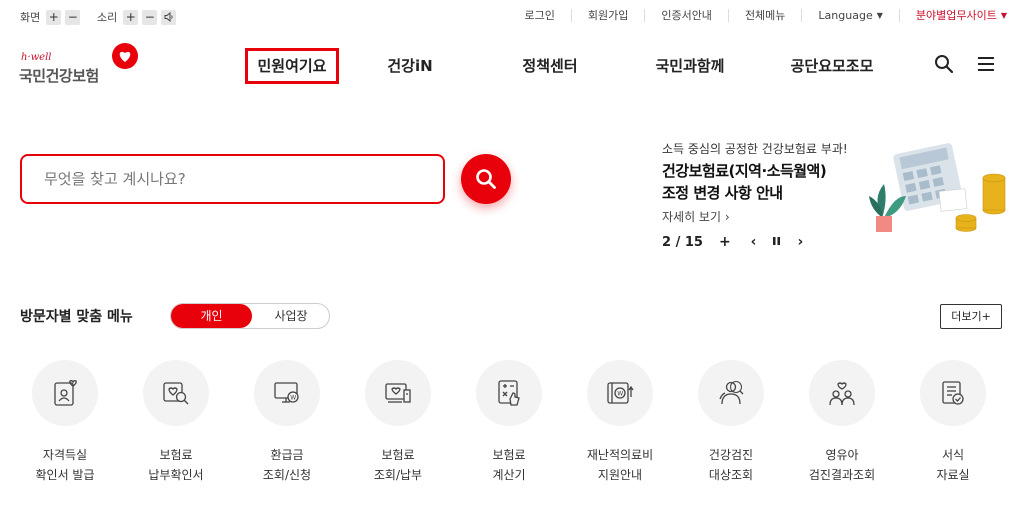  I want to click on nav-item-about-corp: 공단요모조모, so click(832, 66).